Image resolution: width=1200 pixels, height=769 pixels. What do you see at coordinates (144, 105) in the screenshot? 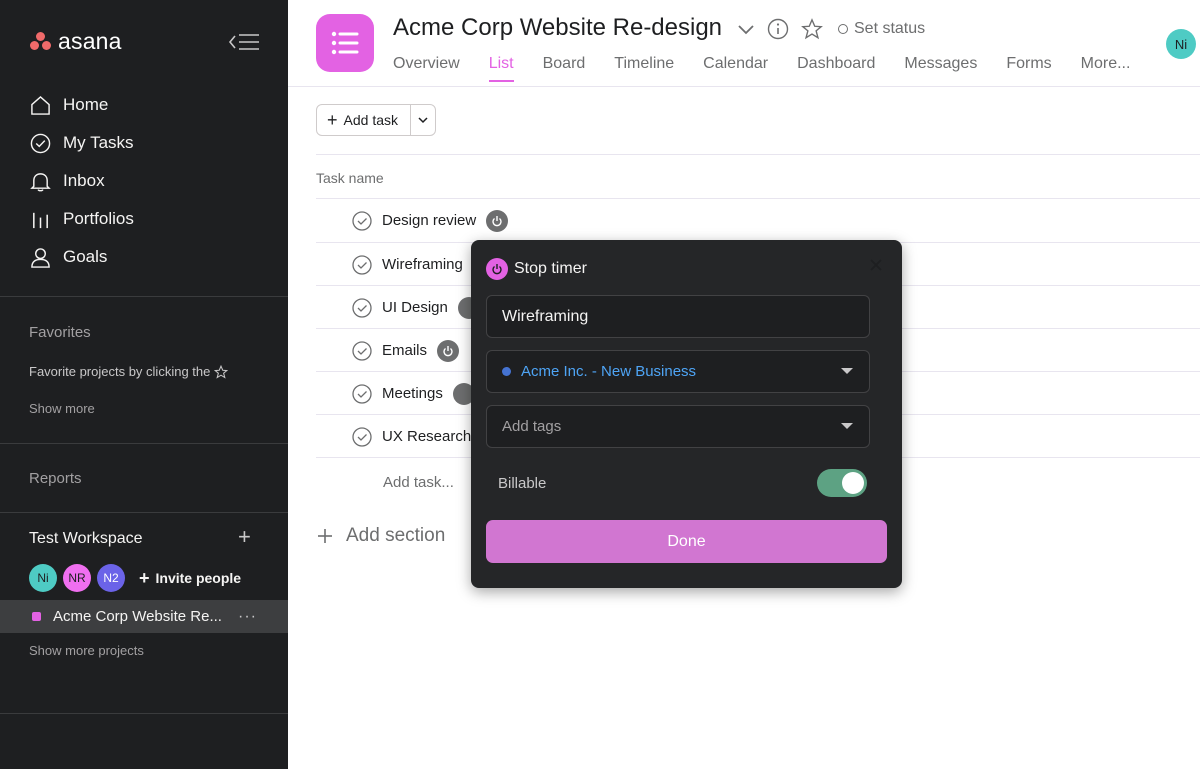
I see `sidebar-item-home: Home` at bounding box center [144, 105].